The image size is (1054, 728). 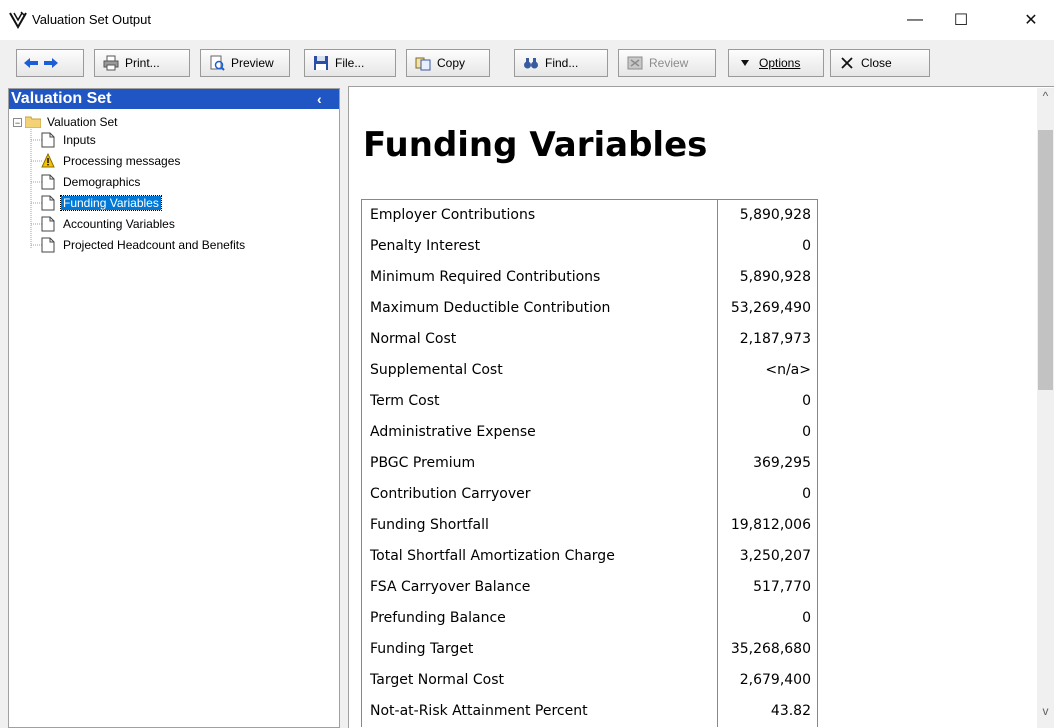 I want to click on review-button: Review, so click(x=667, y=63).